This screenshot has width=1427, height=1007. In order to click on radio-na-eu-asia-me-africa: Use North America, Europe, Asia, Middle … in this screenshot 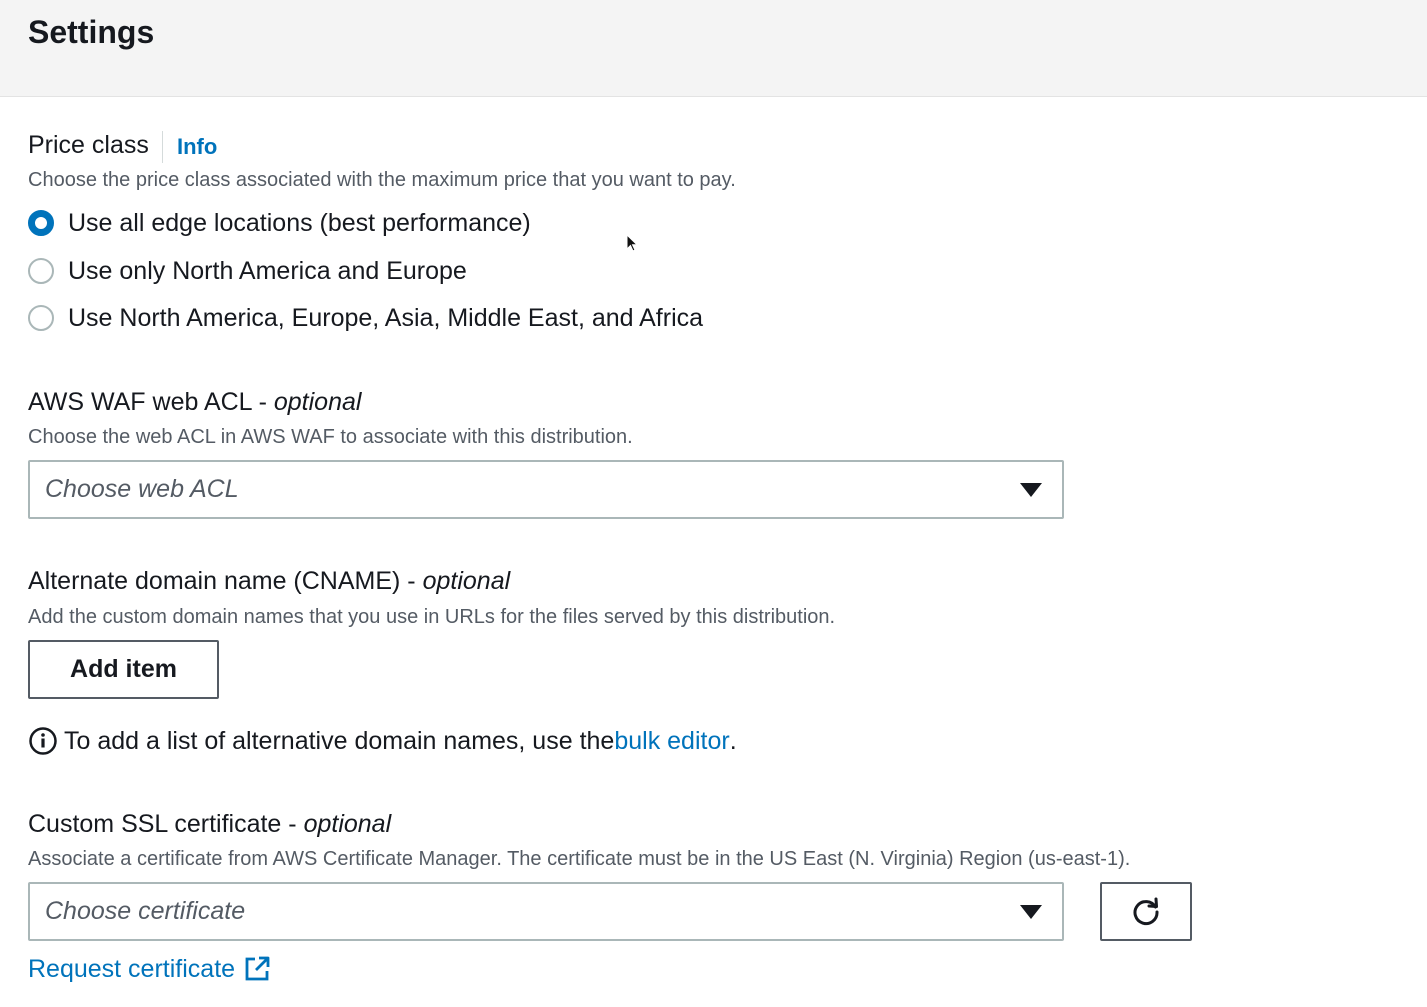, I will do `click(365, 318)`.